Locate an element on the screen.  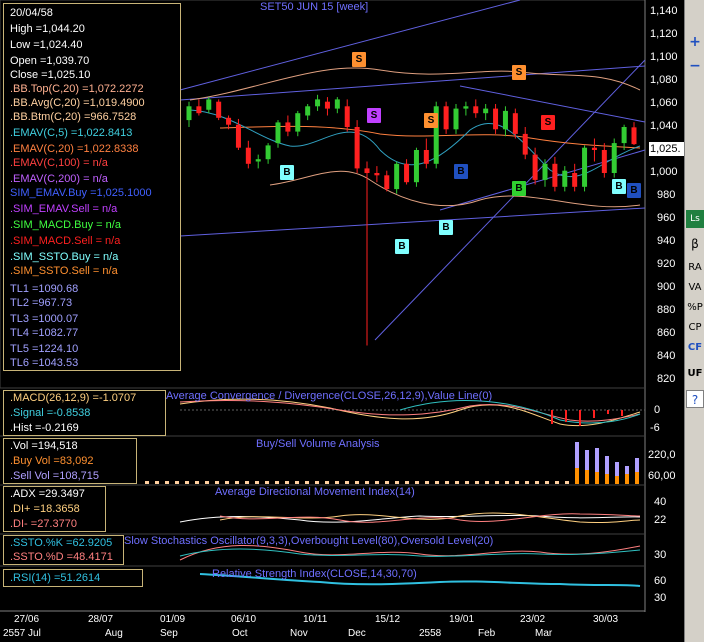
month-tick-label: Mar is located at coordinates (544, 633).